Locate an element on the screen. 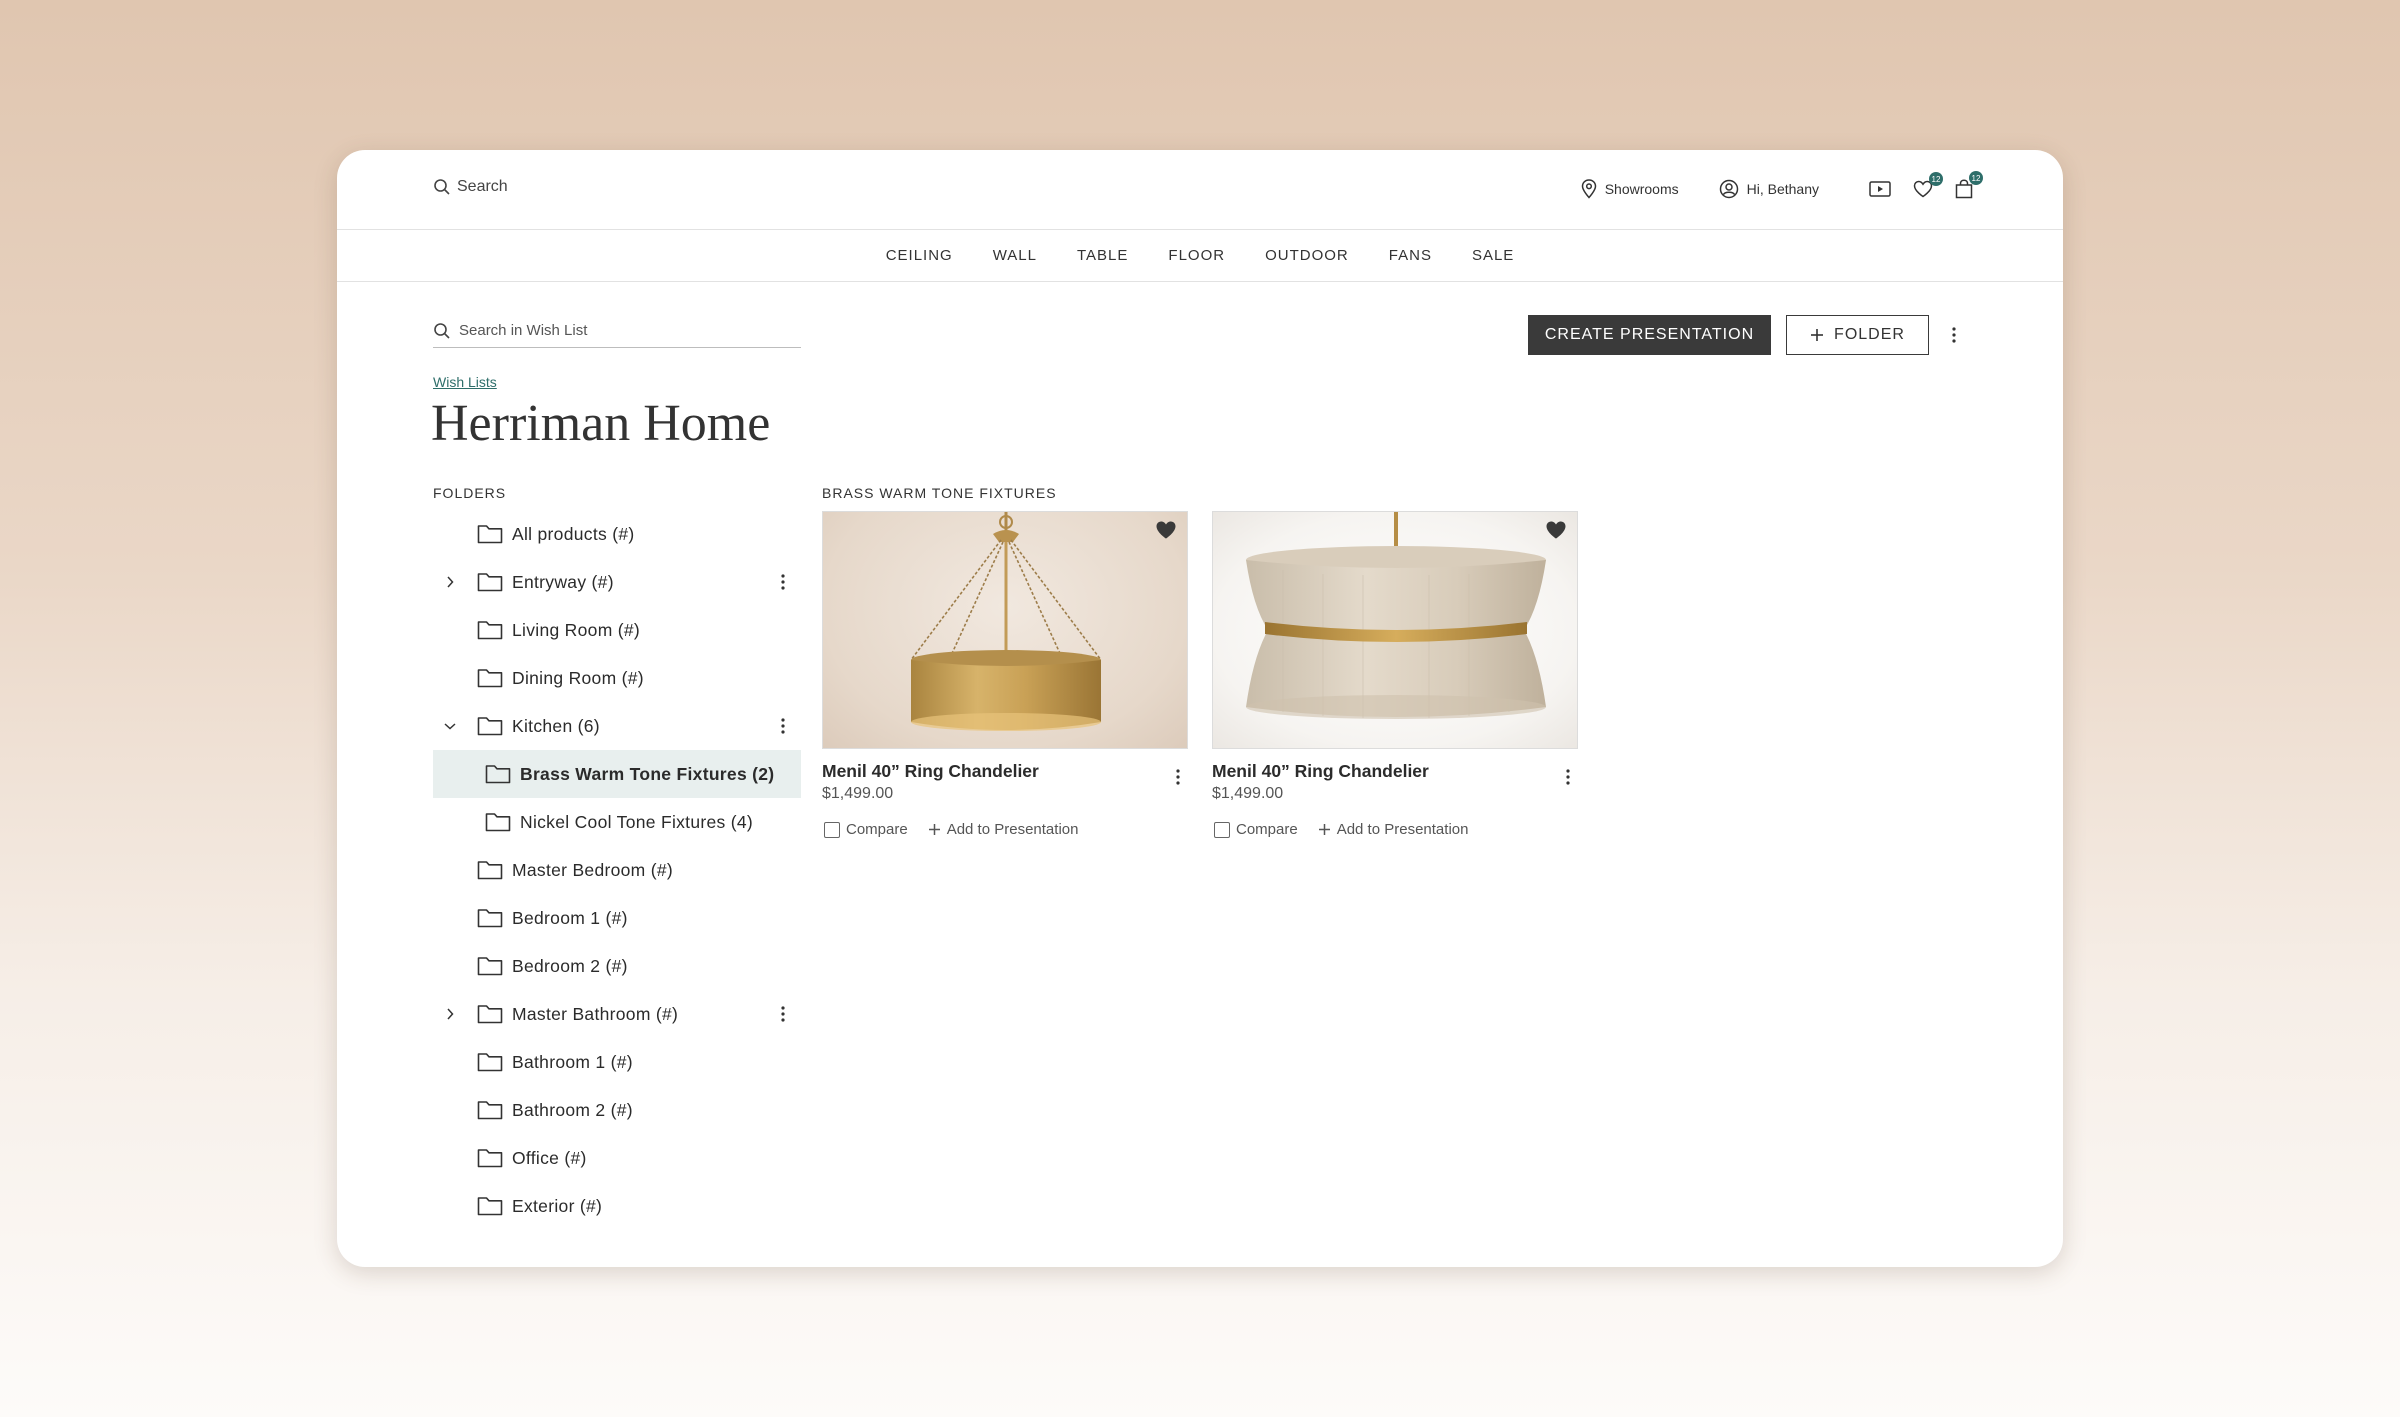 This screenshot has height=1417, width=2400. folder-master-bathroom: Master Bathroom (#) is located at coordinates (617, 1014).